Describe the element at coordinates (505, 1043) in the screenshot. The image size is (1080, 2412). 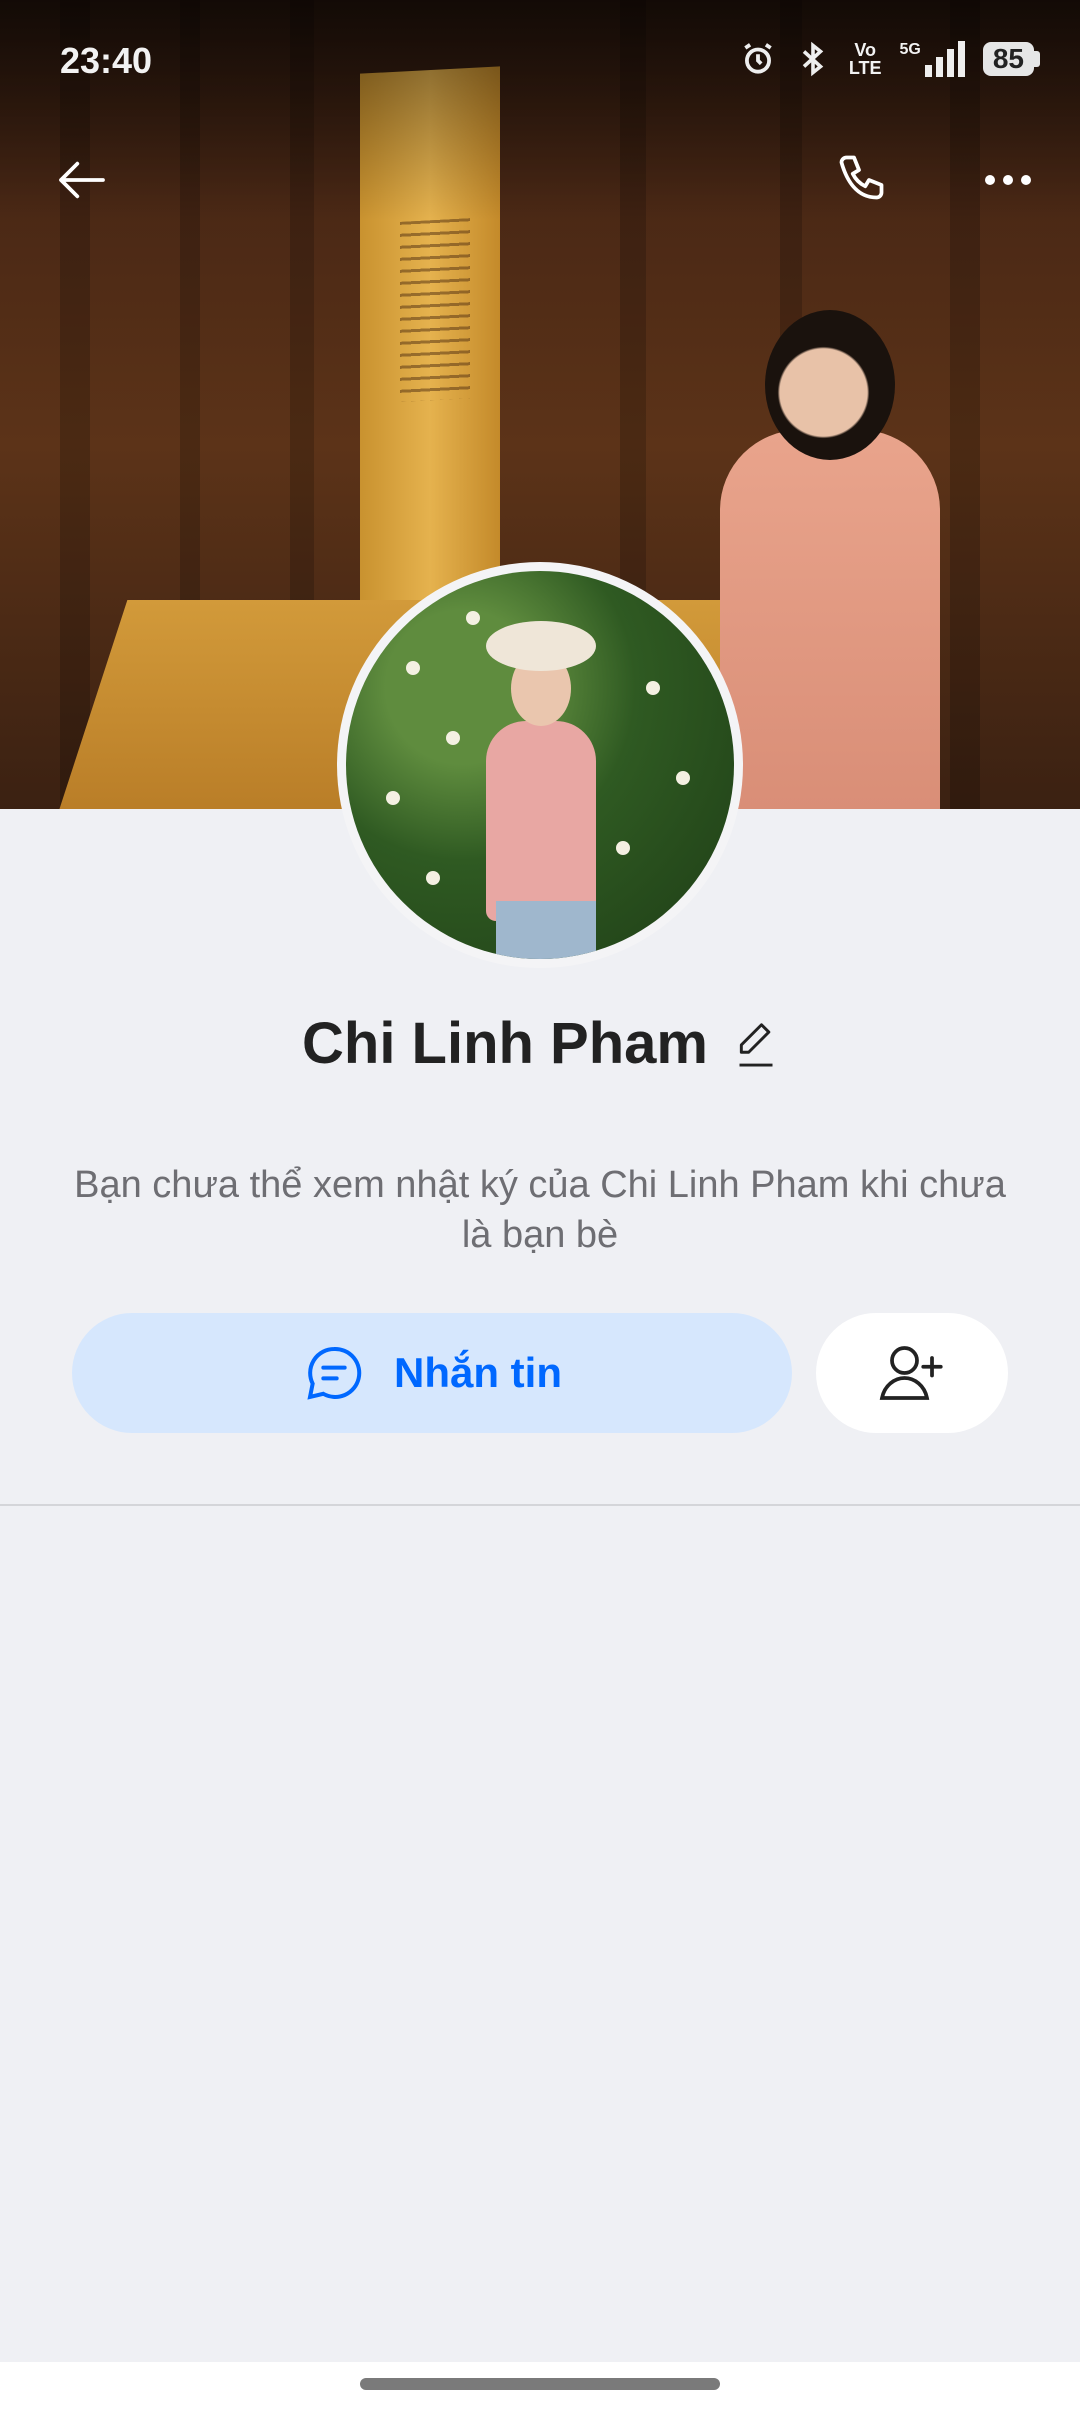
I see `profile-name: Chi Linh Pham` at that location.